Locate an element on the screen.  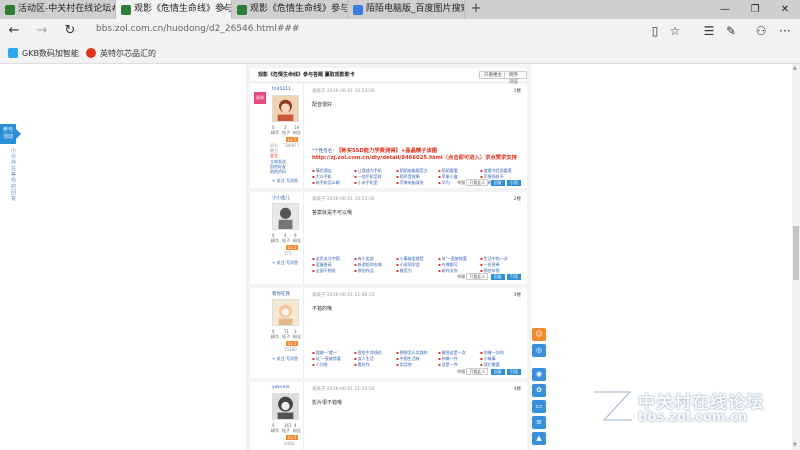
related-link: ▪能否为 is located at coordinates (417, 270).